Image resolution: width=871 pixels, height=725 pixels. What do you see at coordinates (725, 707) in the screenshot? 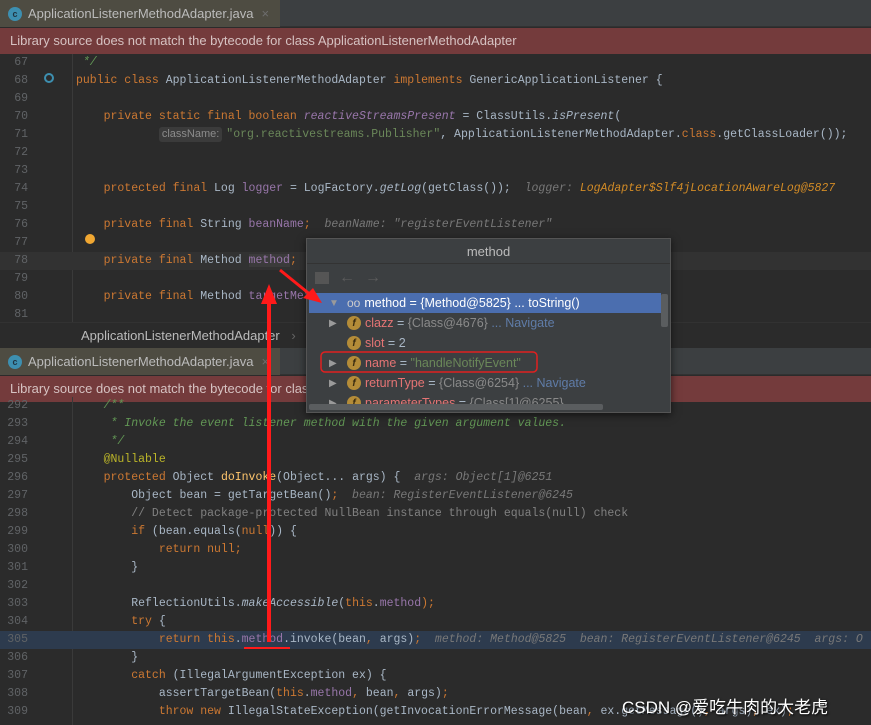
I see `watermark: CSDN @爱吃牛肉的大老虎` at bounding box center [725, 707].